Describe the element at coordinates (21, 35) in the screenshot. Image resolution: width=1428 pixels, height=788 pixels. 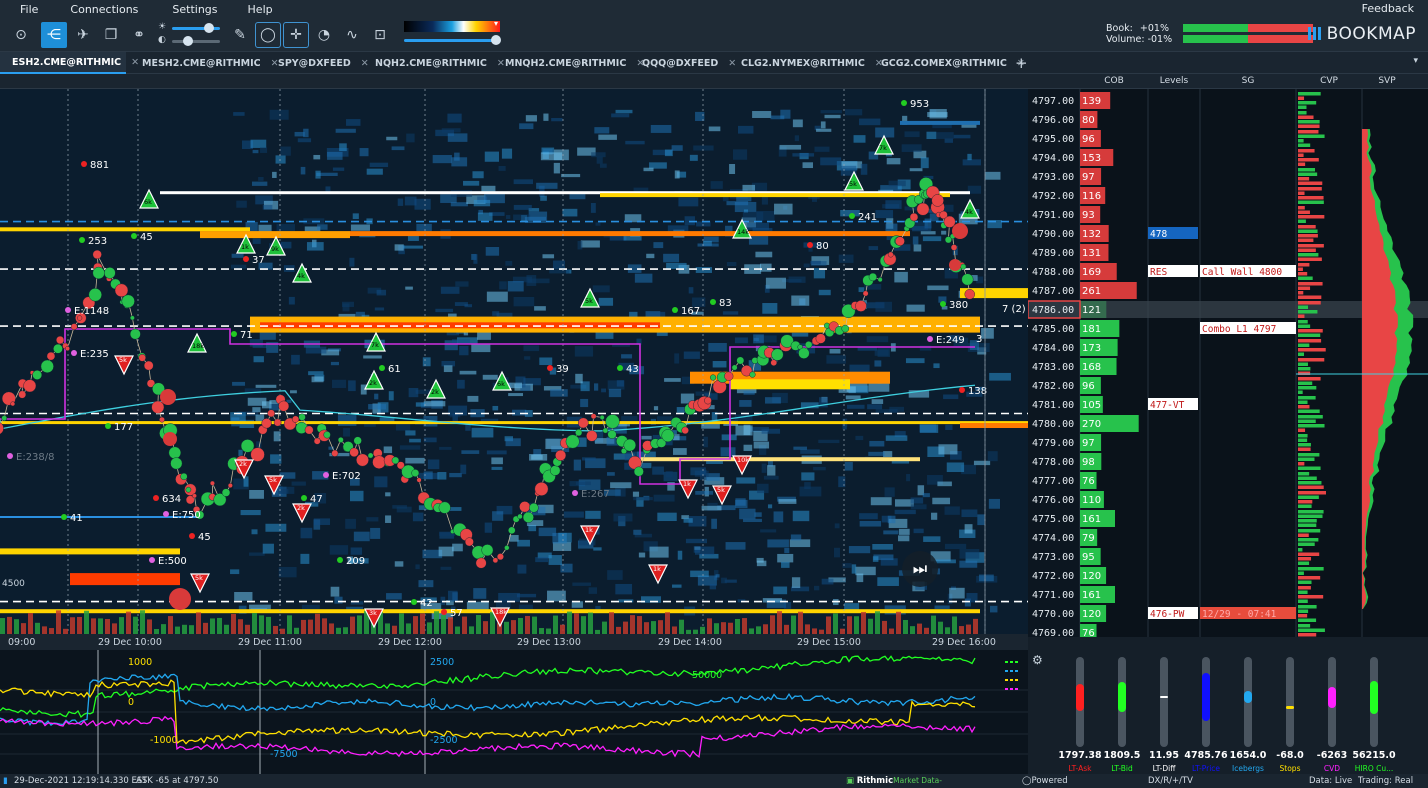
I see `screenshot-icon: ⊙` at that location.